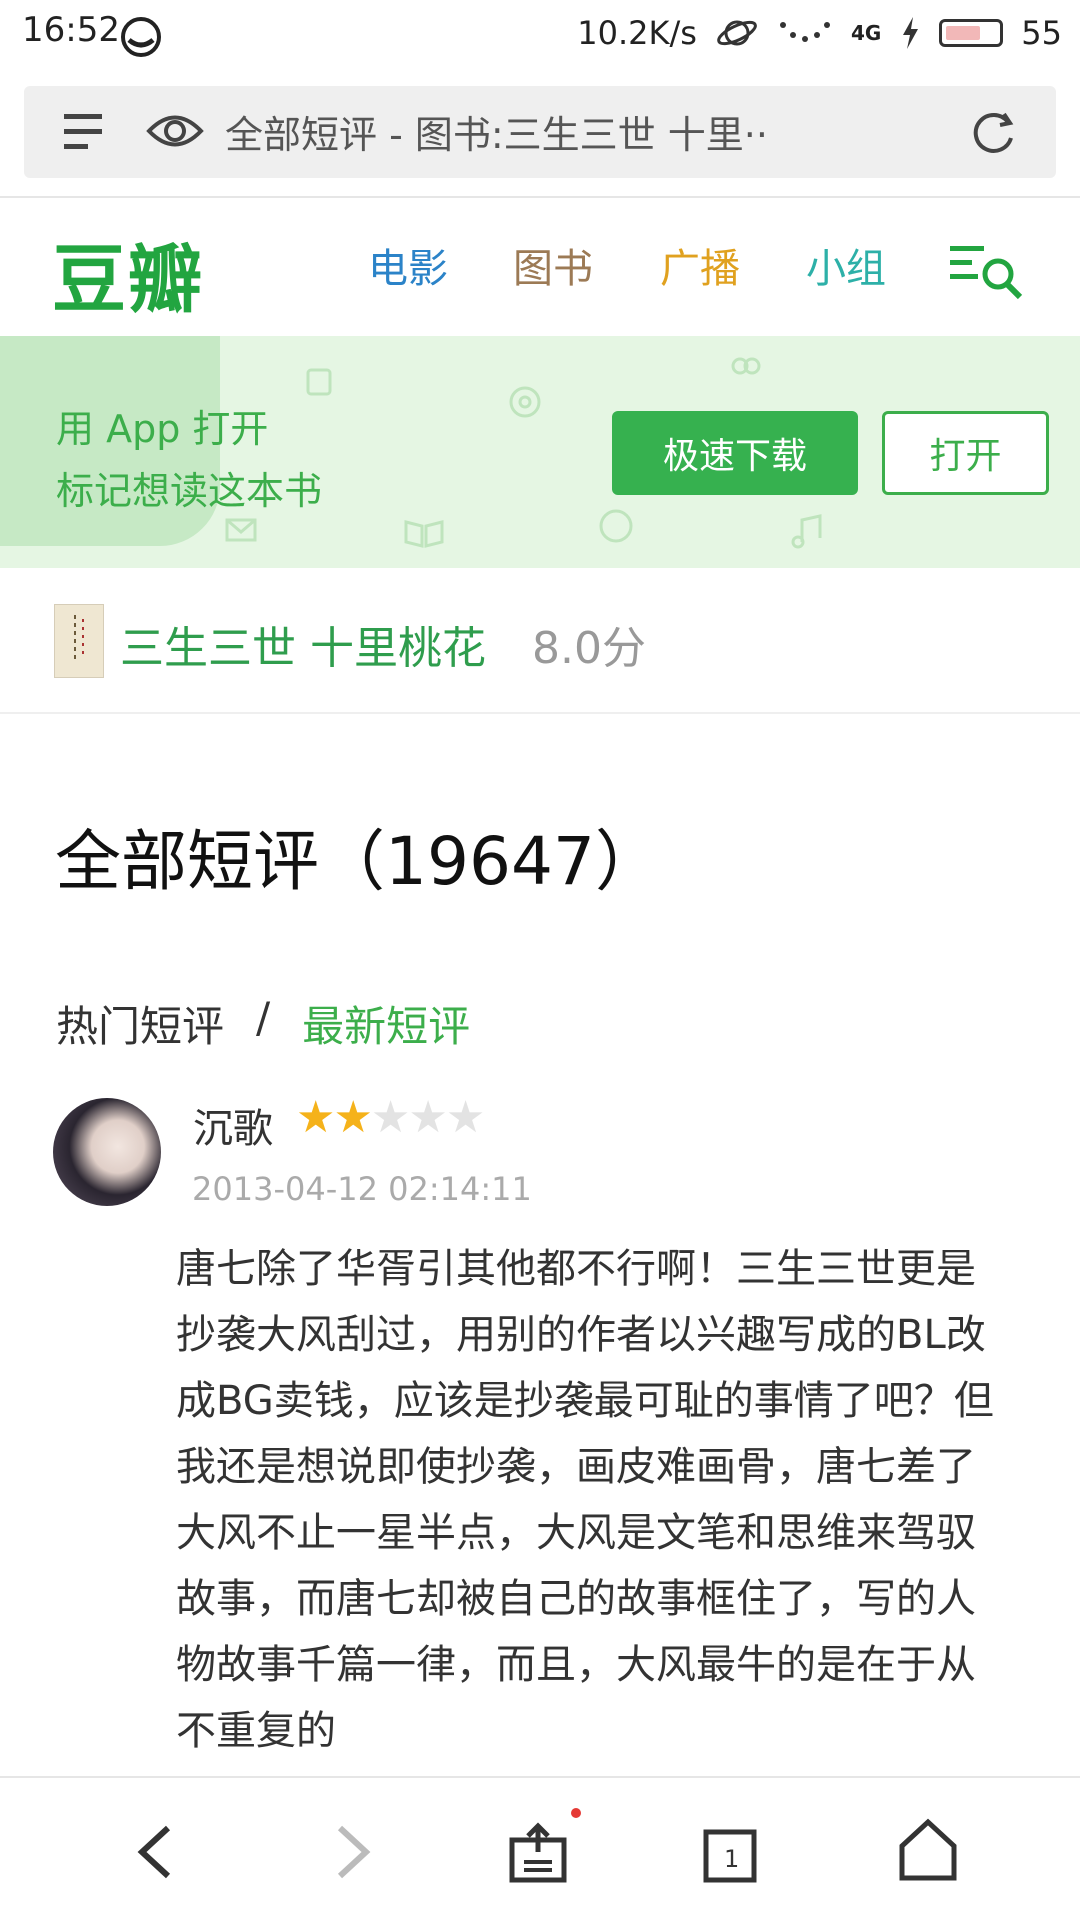 This screenshot has height=1922, width=1080. I want to click on book-icon, so click(424, 534).